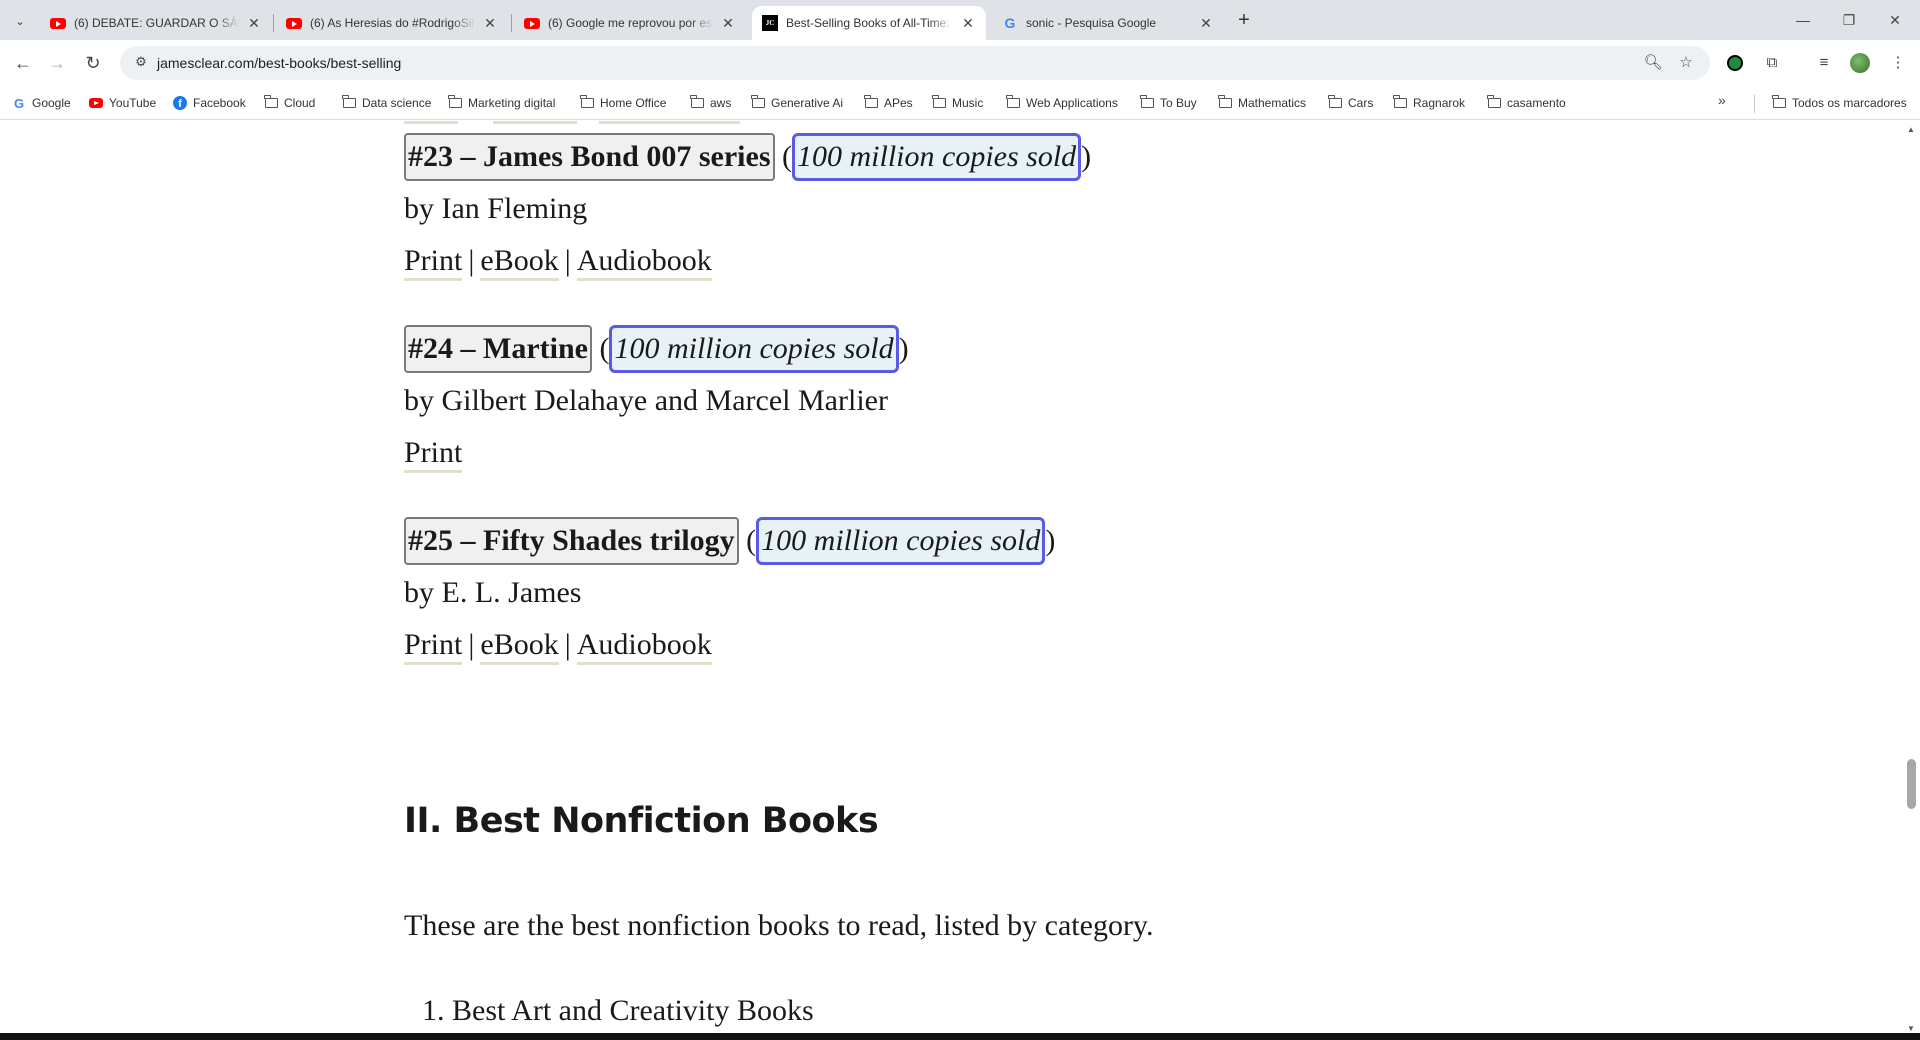 The image size is (1920, 1040). What do you see at coordinates (1849, 103) in the screenshot?
I see `bookmark-label: Todos os marcadores` at bounding box center [1849, 103].